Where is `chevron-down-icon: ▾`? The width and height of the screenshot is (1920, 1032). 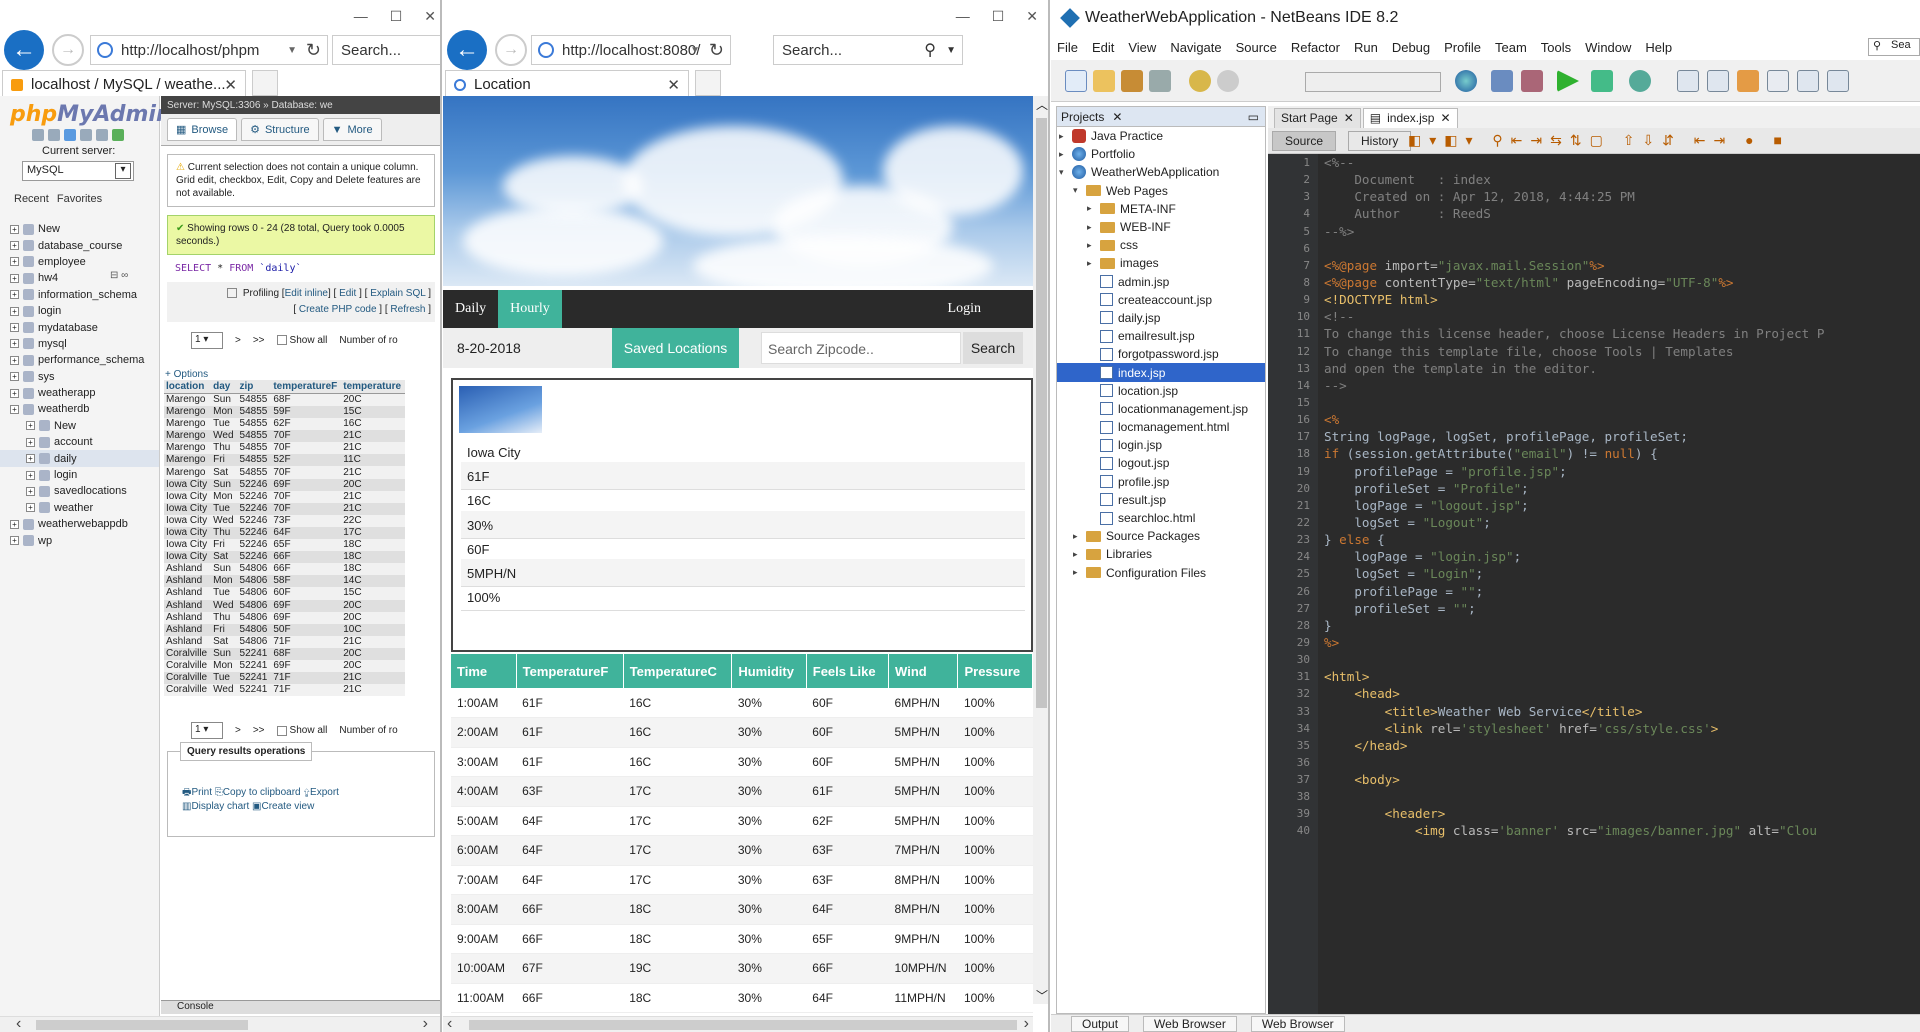
chevron-down-icon: ▾ is located at coordinates (1063, 172).